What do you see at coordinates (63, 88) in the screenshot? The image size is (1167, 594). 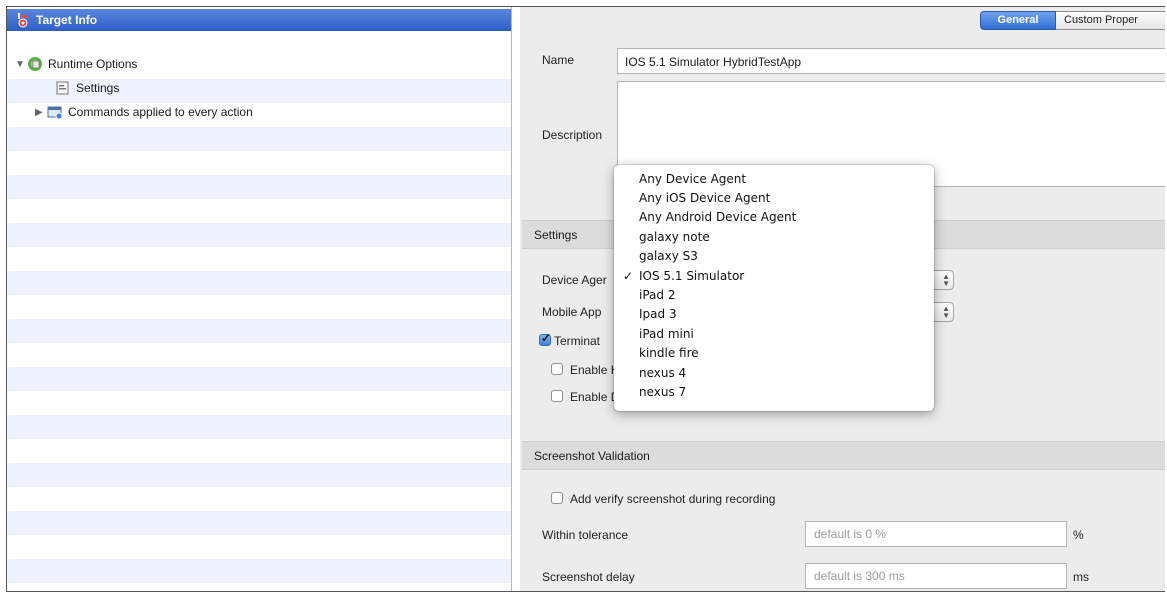 I see `settings-doc-icon` at bounding box center [63, 88].